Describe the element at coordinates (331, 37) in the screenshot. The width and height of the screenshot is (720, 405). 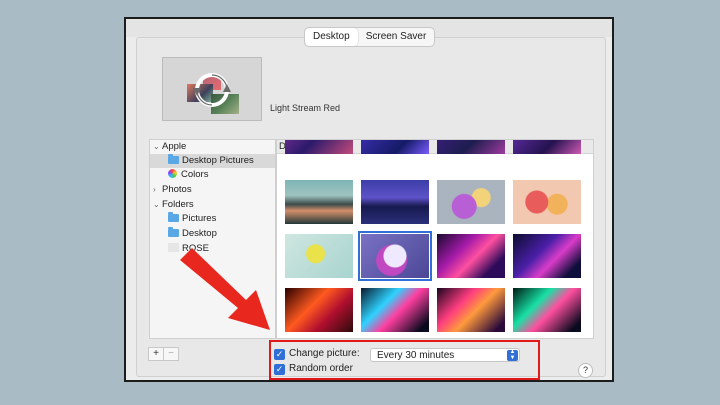
I see `tab-desktop: Desktop` at that location.